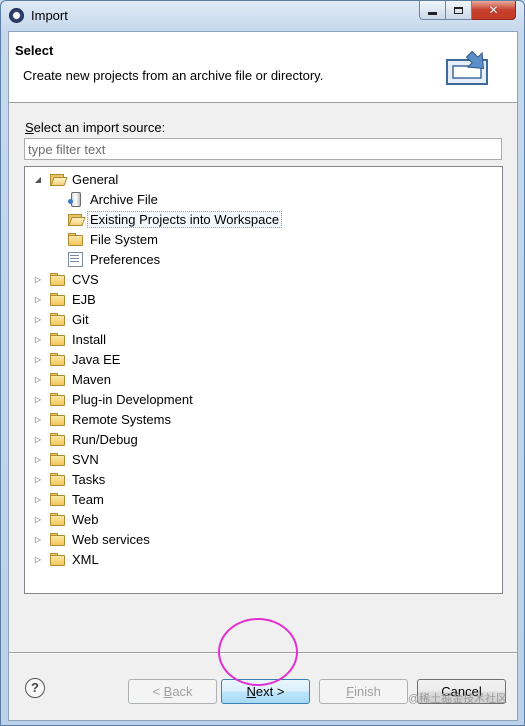  Describe the element at coordinates (172, 691) in the screenshot. I see `back-button: < Back` at that location.